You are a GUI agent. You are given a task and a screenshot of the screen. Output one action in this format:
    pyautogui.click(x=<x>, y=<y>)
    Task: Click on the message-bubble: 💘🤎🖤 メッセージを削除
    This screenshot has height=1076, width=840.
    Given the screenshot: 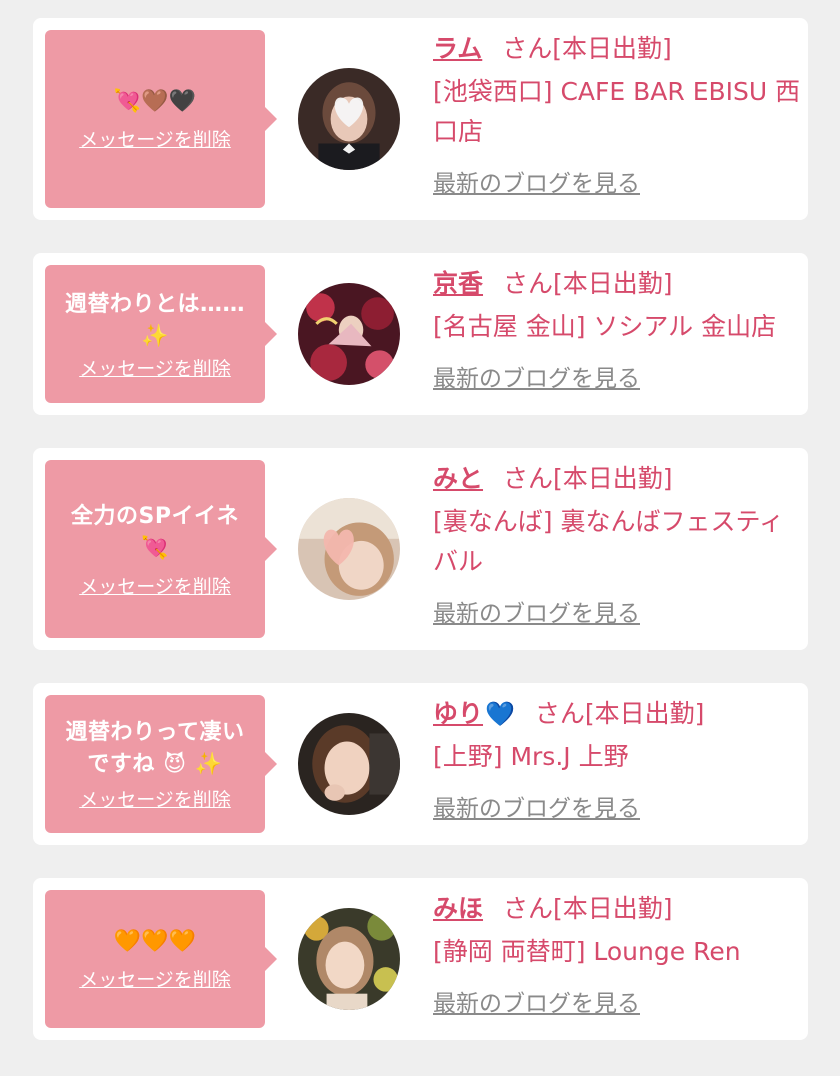 What is the action you would take?
    pyautogui.click(x=161, y=119)
    